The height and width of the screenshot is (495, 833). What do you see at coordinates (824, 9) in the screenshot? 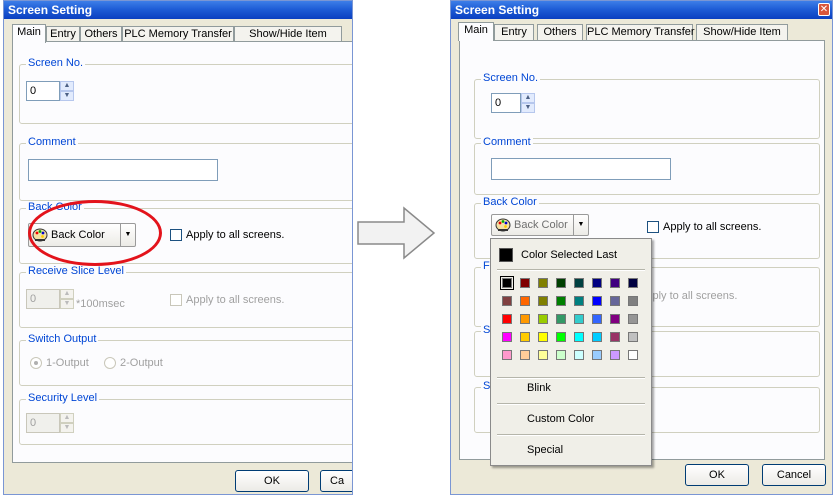
I see `close-icon: ✕` at bounding box center [824, 9].